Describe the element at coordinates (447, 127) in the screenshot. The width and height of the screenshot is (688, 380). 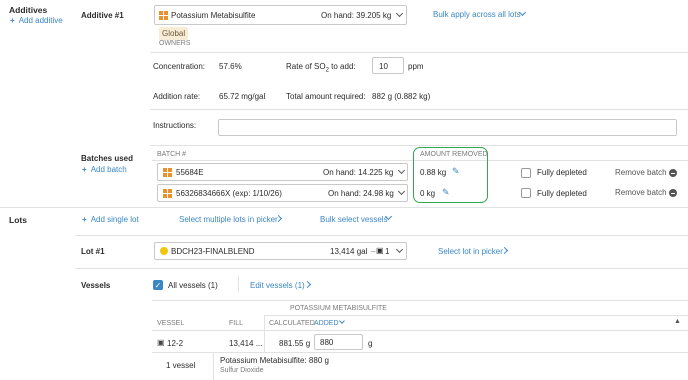
I see `instructions-input` at that location.